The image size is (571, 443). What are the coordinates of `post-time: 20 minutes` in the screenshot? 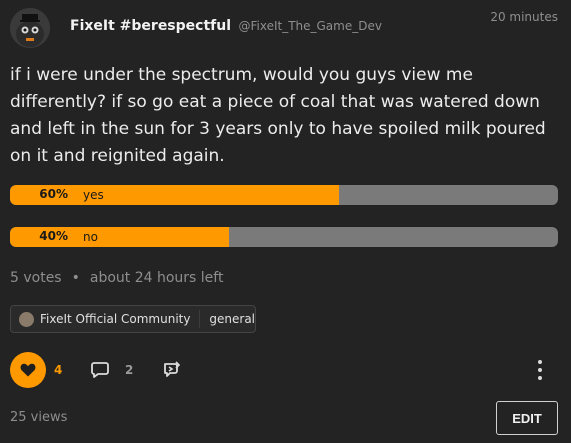 It's located at (524, 17).